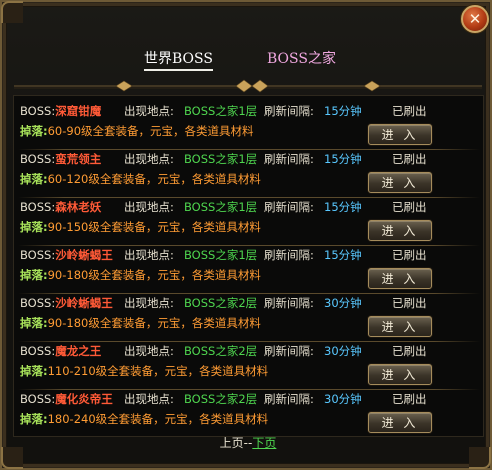 The width and height of the screenshot is (492, 470). Describe the element at coordinates (178, 59) in the screenshot. I see `tab-world-boss: 世界BOSS` at that location.